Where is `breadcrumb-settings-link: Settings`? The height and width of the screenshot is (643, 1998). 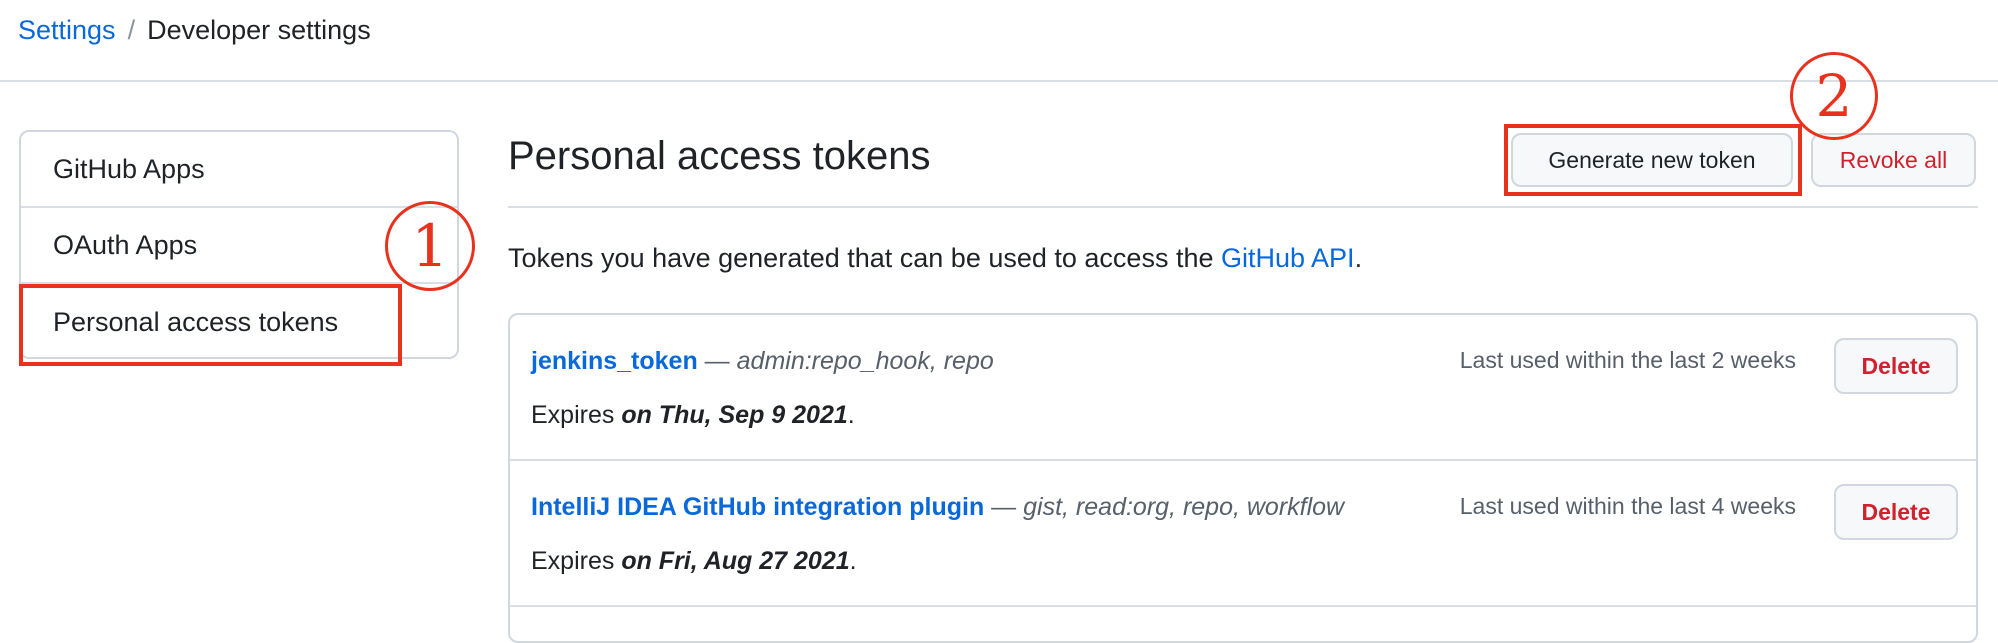
breadcrumb-settings-link: Settings is located at coordinates (67, 30).